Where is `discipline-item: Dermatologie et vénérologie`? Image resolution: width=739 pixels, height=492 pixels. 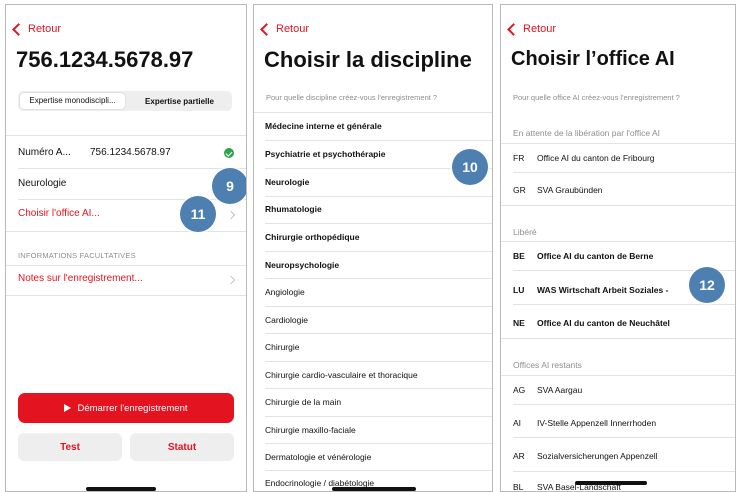
discipline-item: Dermatologie et vénérologie is located at coordinates (318, 457).